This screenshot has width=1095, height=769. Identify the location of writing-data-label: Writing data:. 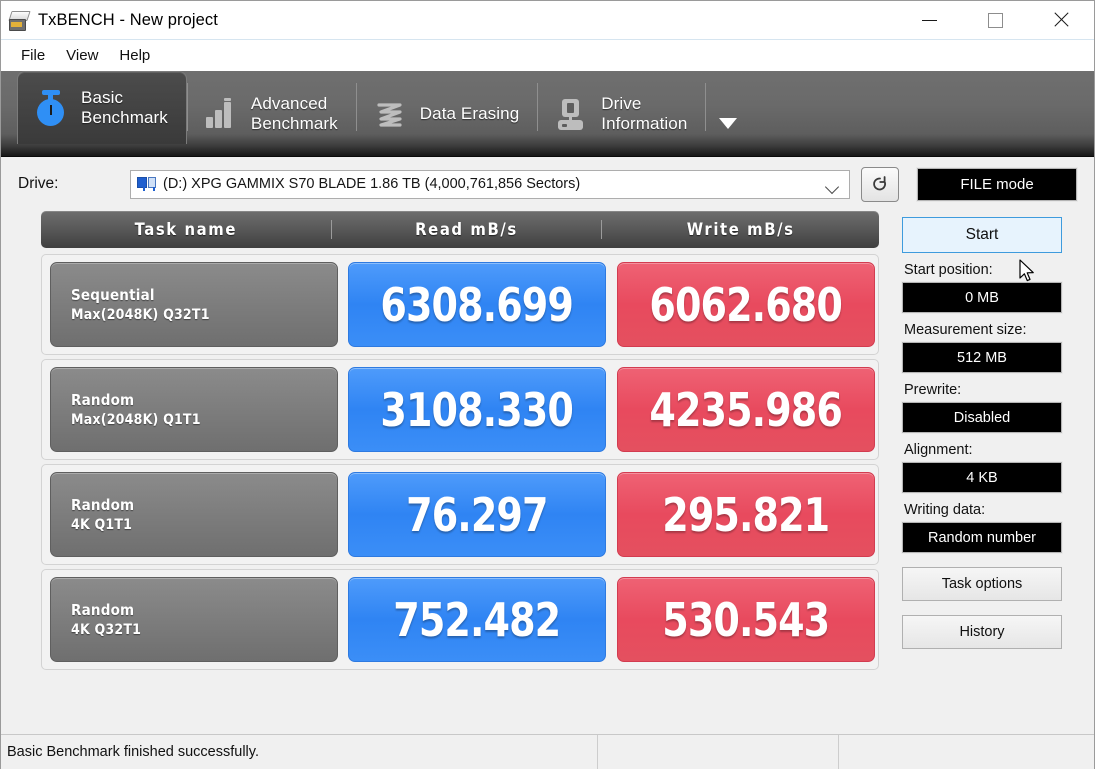
(945, 510).